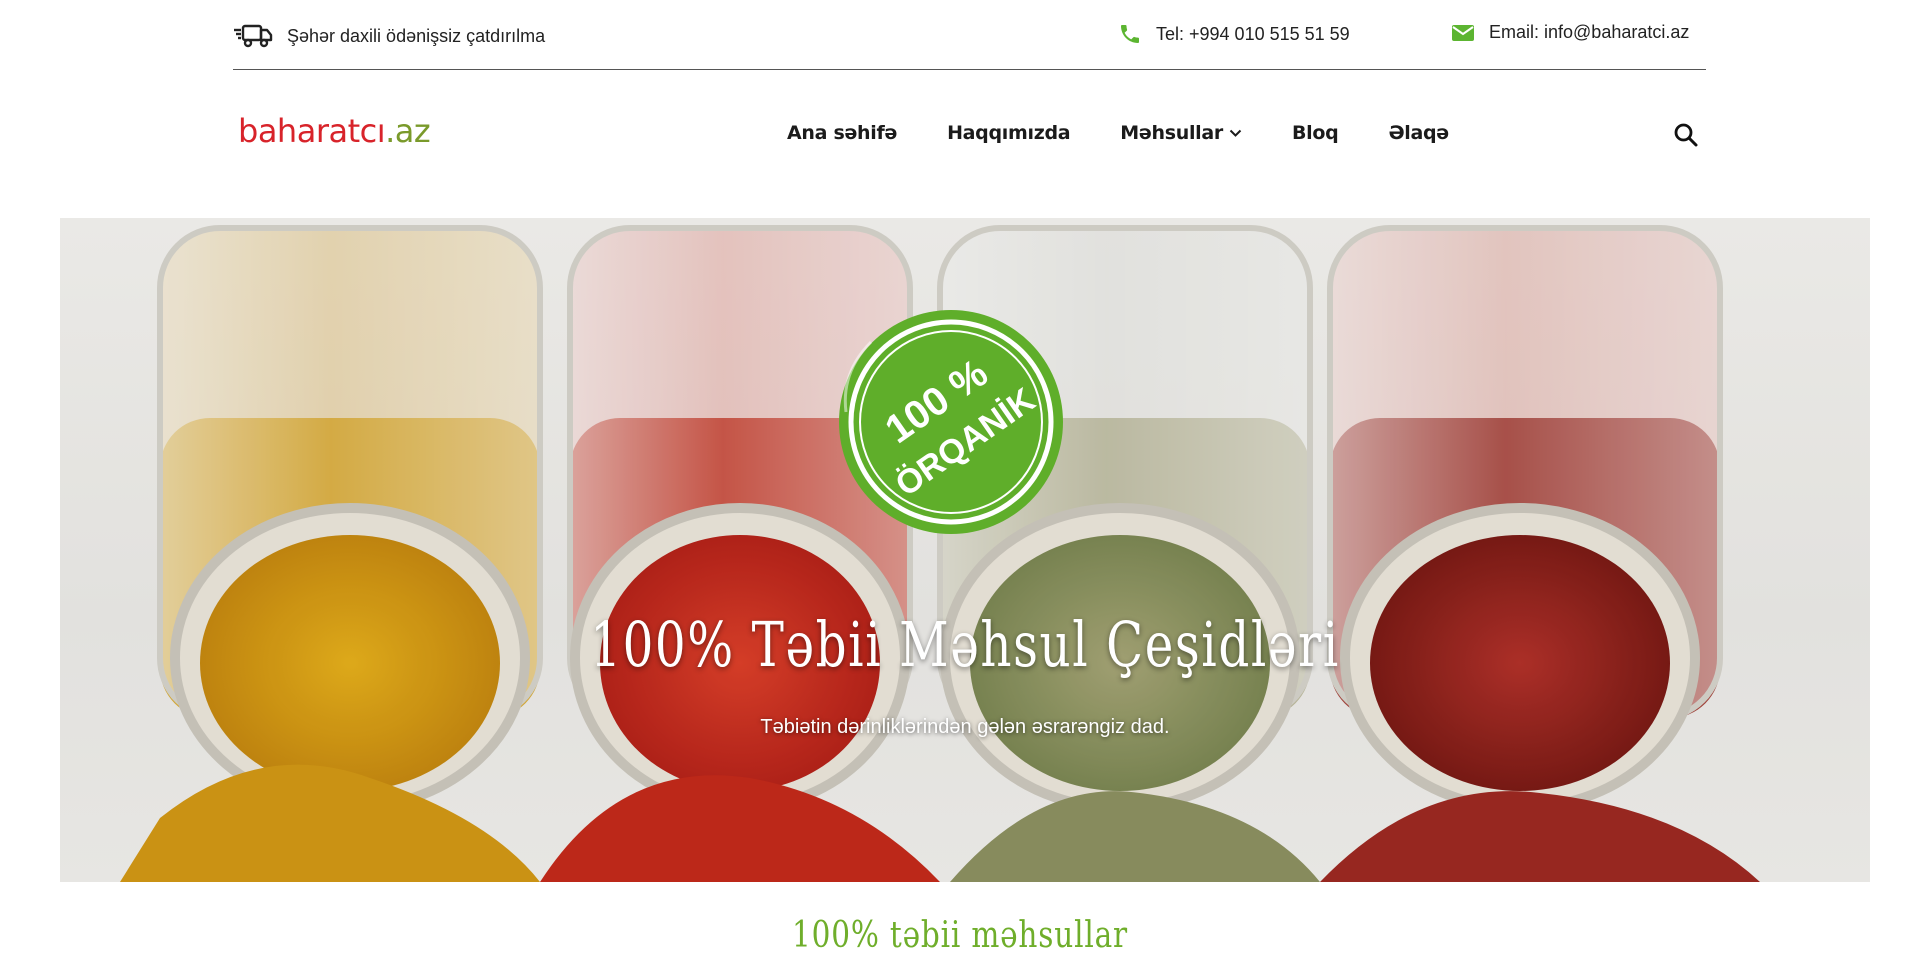  I want to click on nav-item-label: Haqqımızda, so click(1009, 133).